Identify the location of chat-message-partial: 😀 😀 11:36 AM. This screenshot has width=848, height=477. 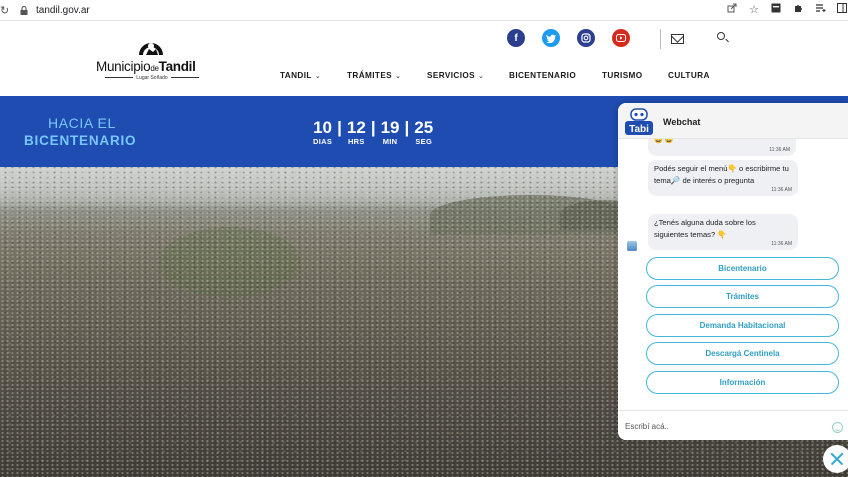
(722, 147).